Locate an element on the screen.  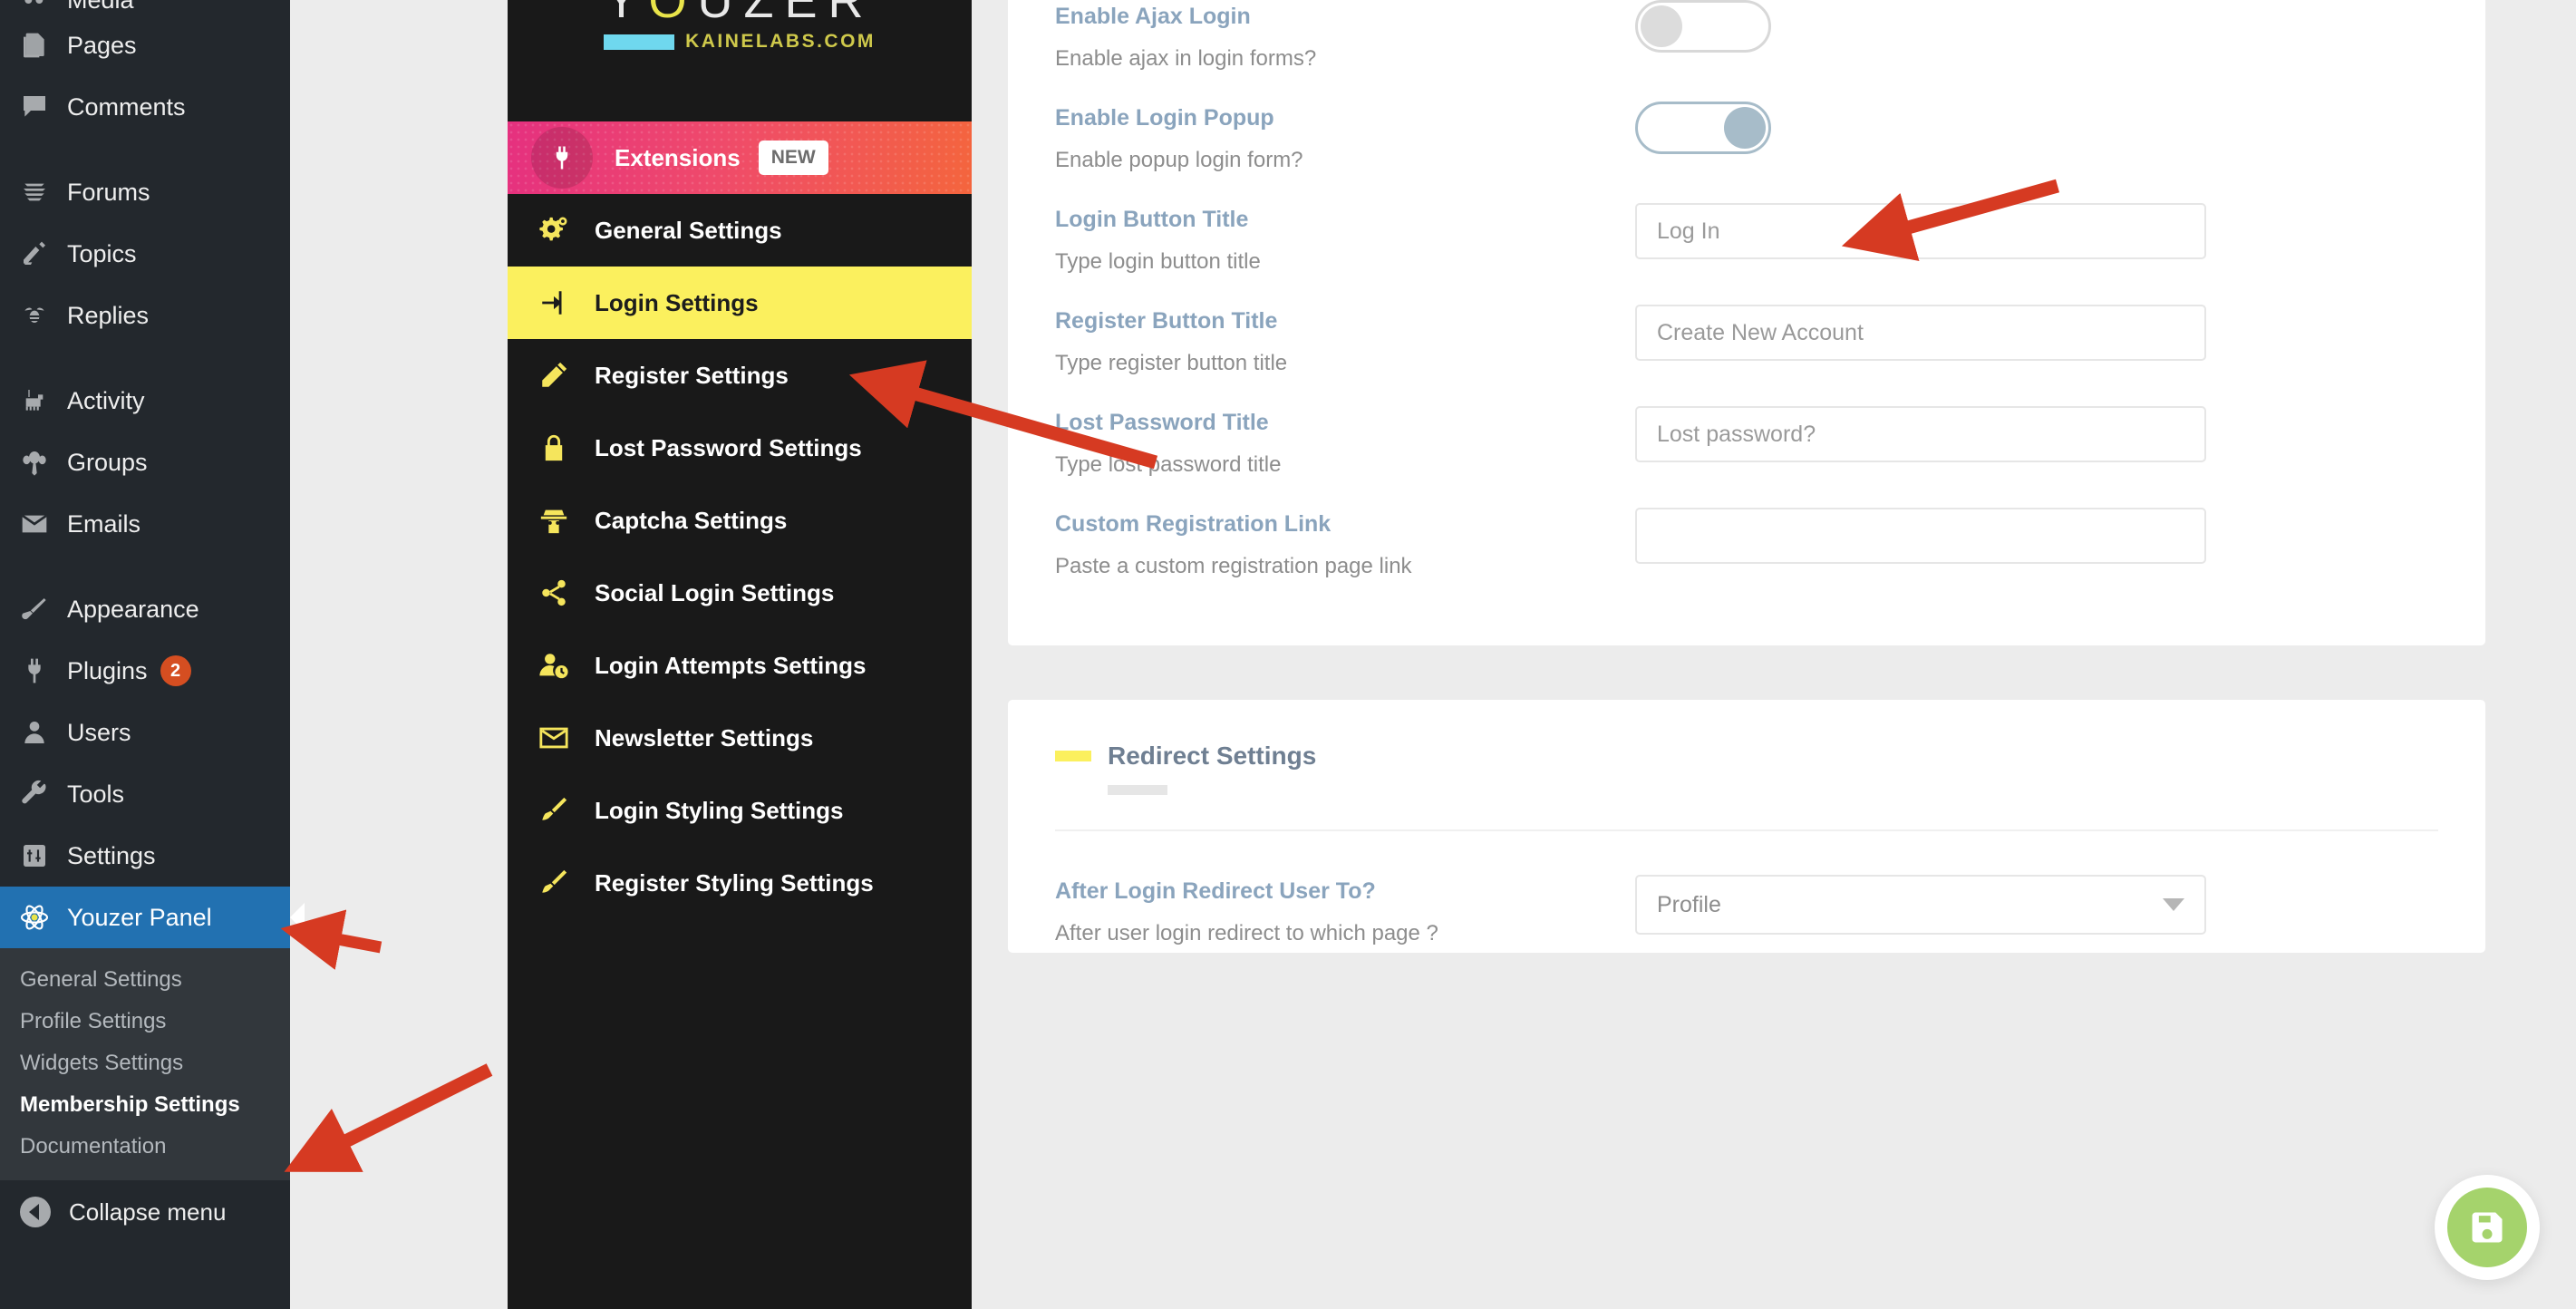
social-login-settings-menu-item: Social Login Settings is located at coordinates (740, 593).